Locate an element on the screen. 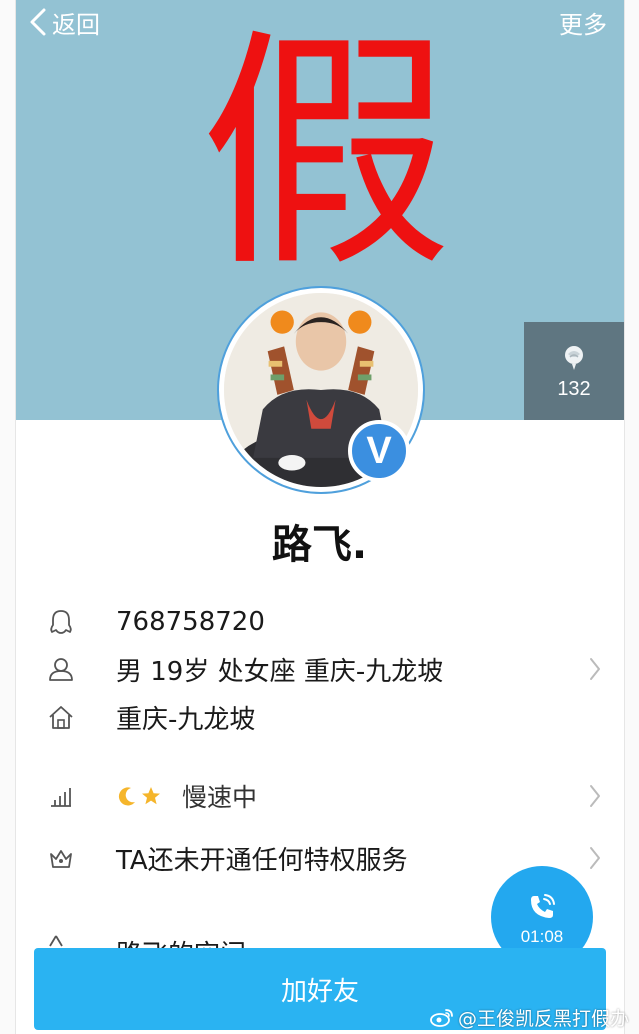 This screenshot has height=1034, width=639. back-label: 返回 is located at coordinates (76, 24).